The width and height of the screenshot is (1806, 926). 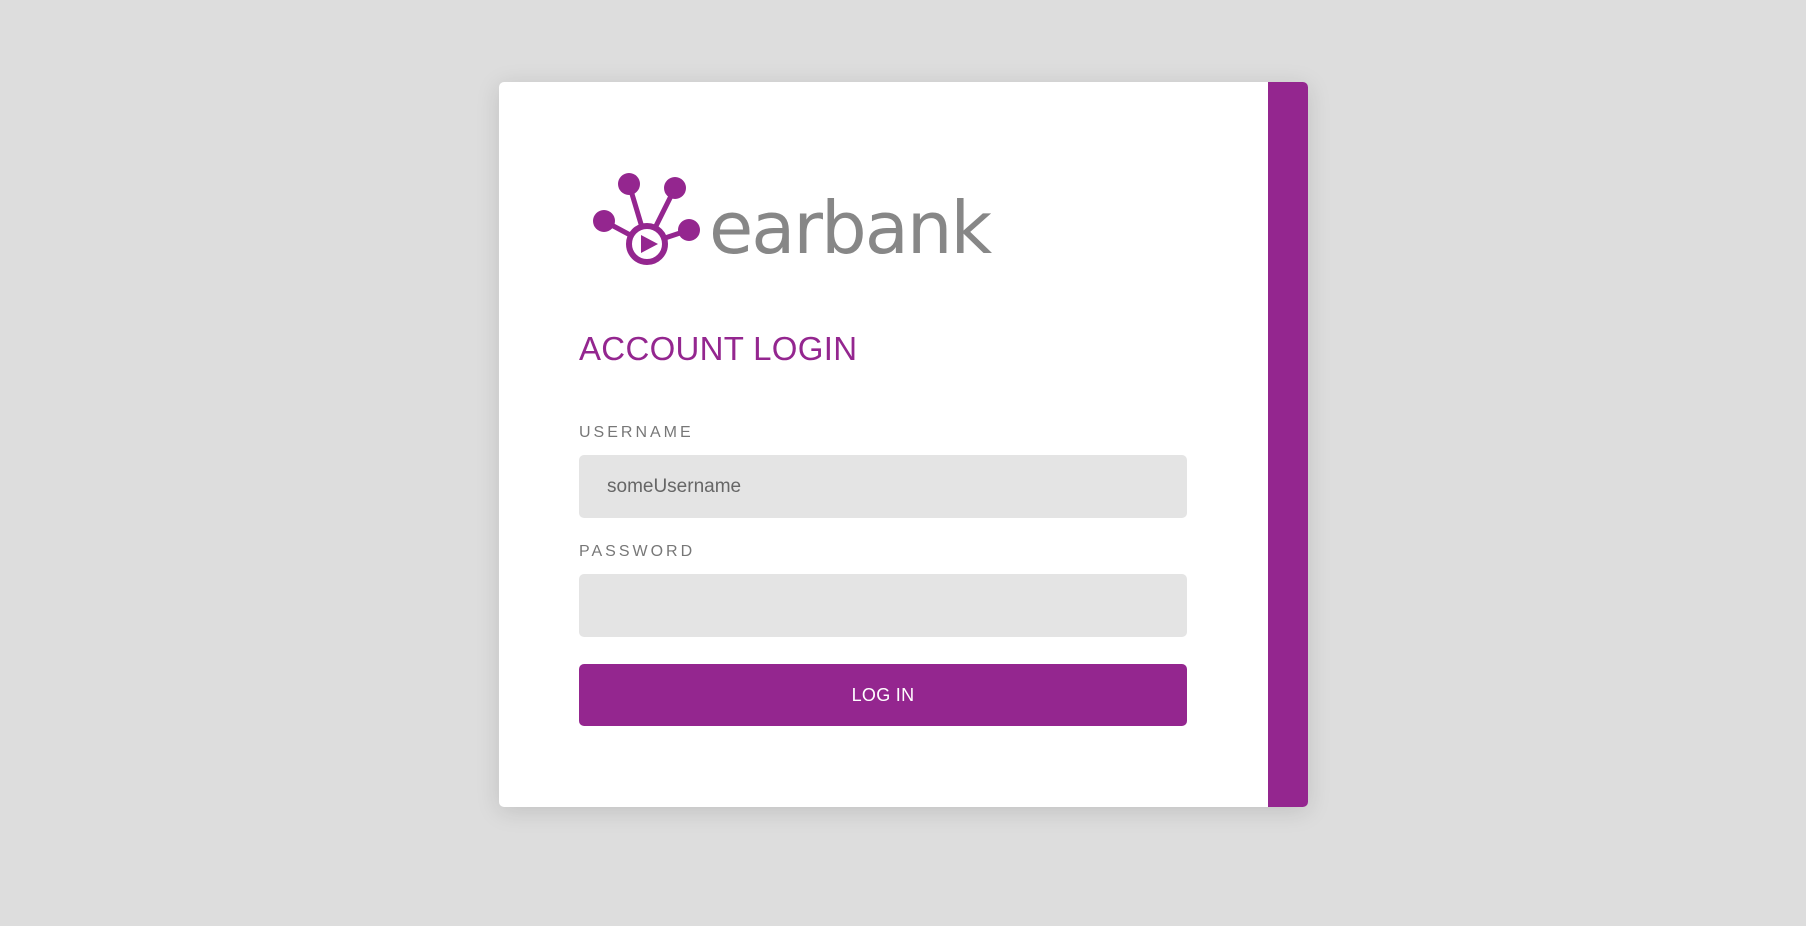 I want to click on brand-wordmark: earbank, so click(x=850, y=228).